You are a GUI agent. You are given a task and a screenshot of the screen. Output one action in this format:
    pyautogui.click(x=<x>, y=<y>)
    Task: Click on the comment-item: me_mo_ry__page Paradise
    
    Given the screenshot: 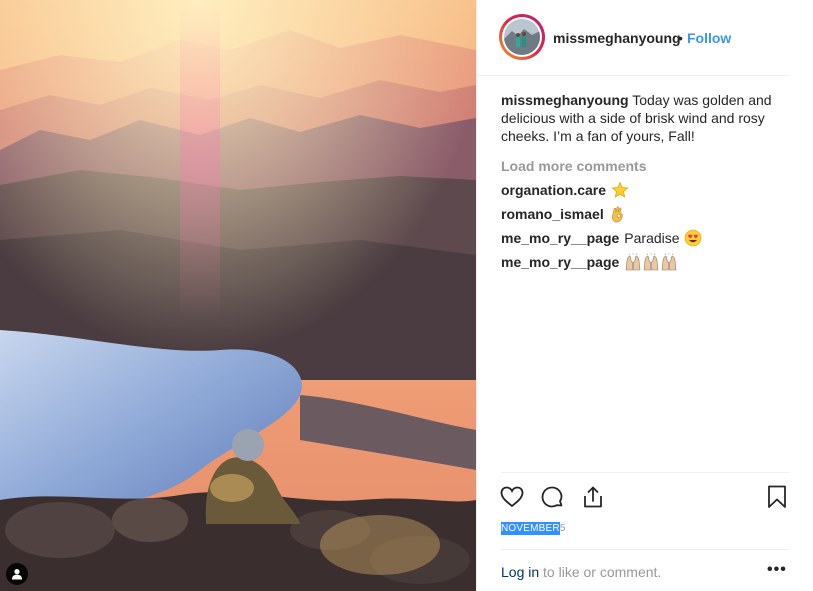 What is the action you would take?
    pyautogui.click(x=646, y=238)
    